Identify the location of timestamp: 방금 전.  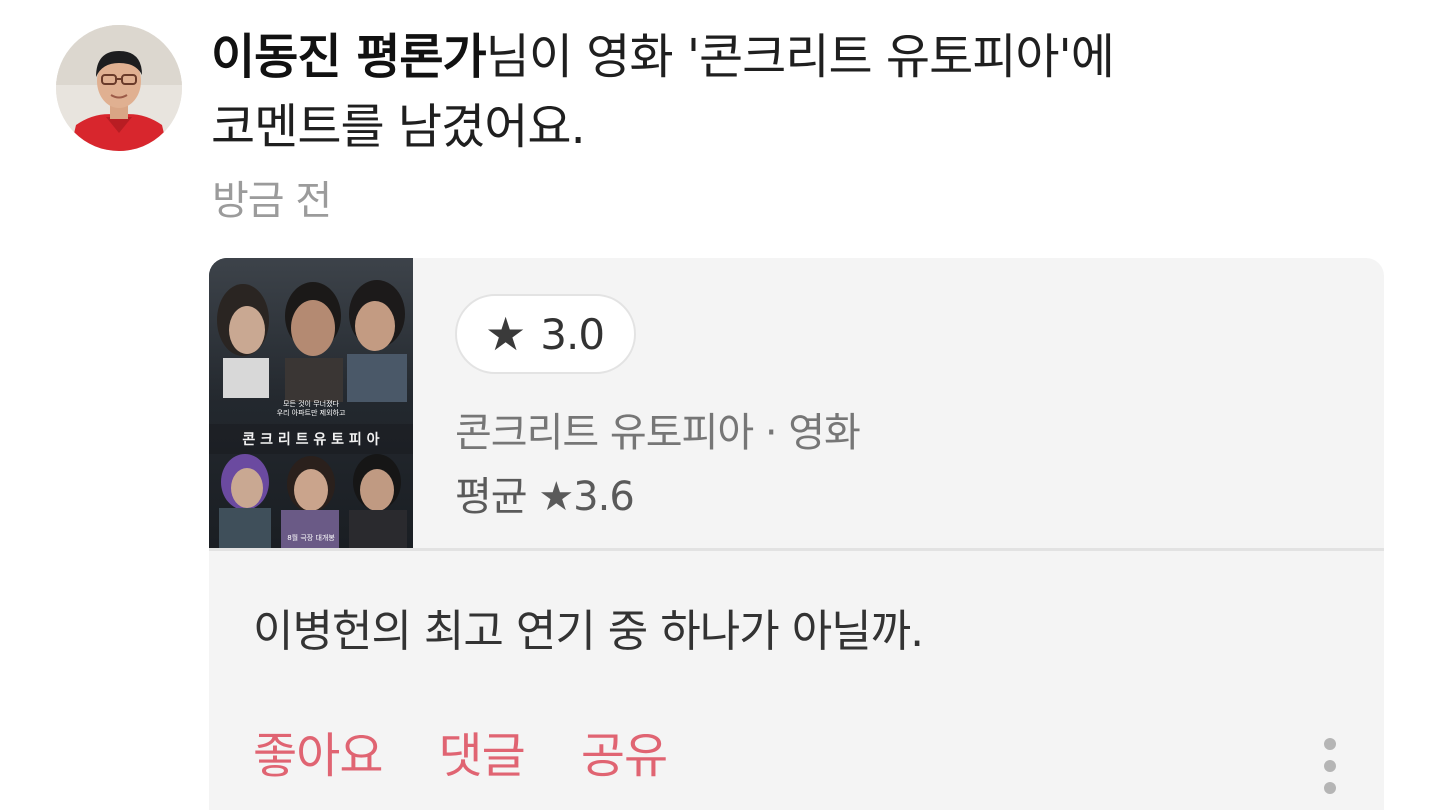
(272, 201).